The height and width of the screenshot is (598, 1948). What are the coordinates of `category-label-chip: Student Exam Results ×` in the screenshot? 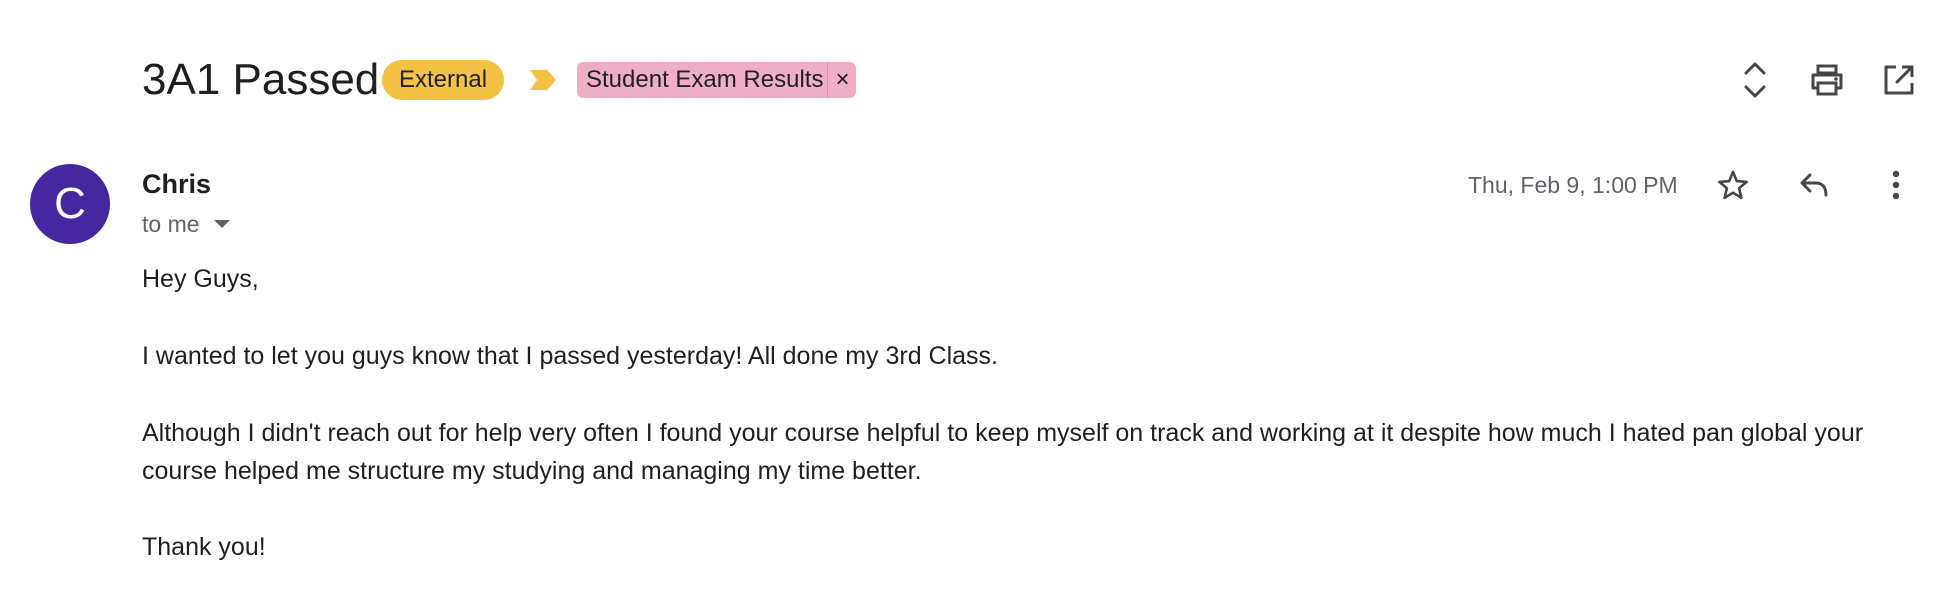 It's located at (717, 80).